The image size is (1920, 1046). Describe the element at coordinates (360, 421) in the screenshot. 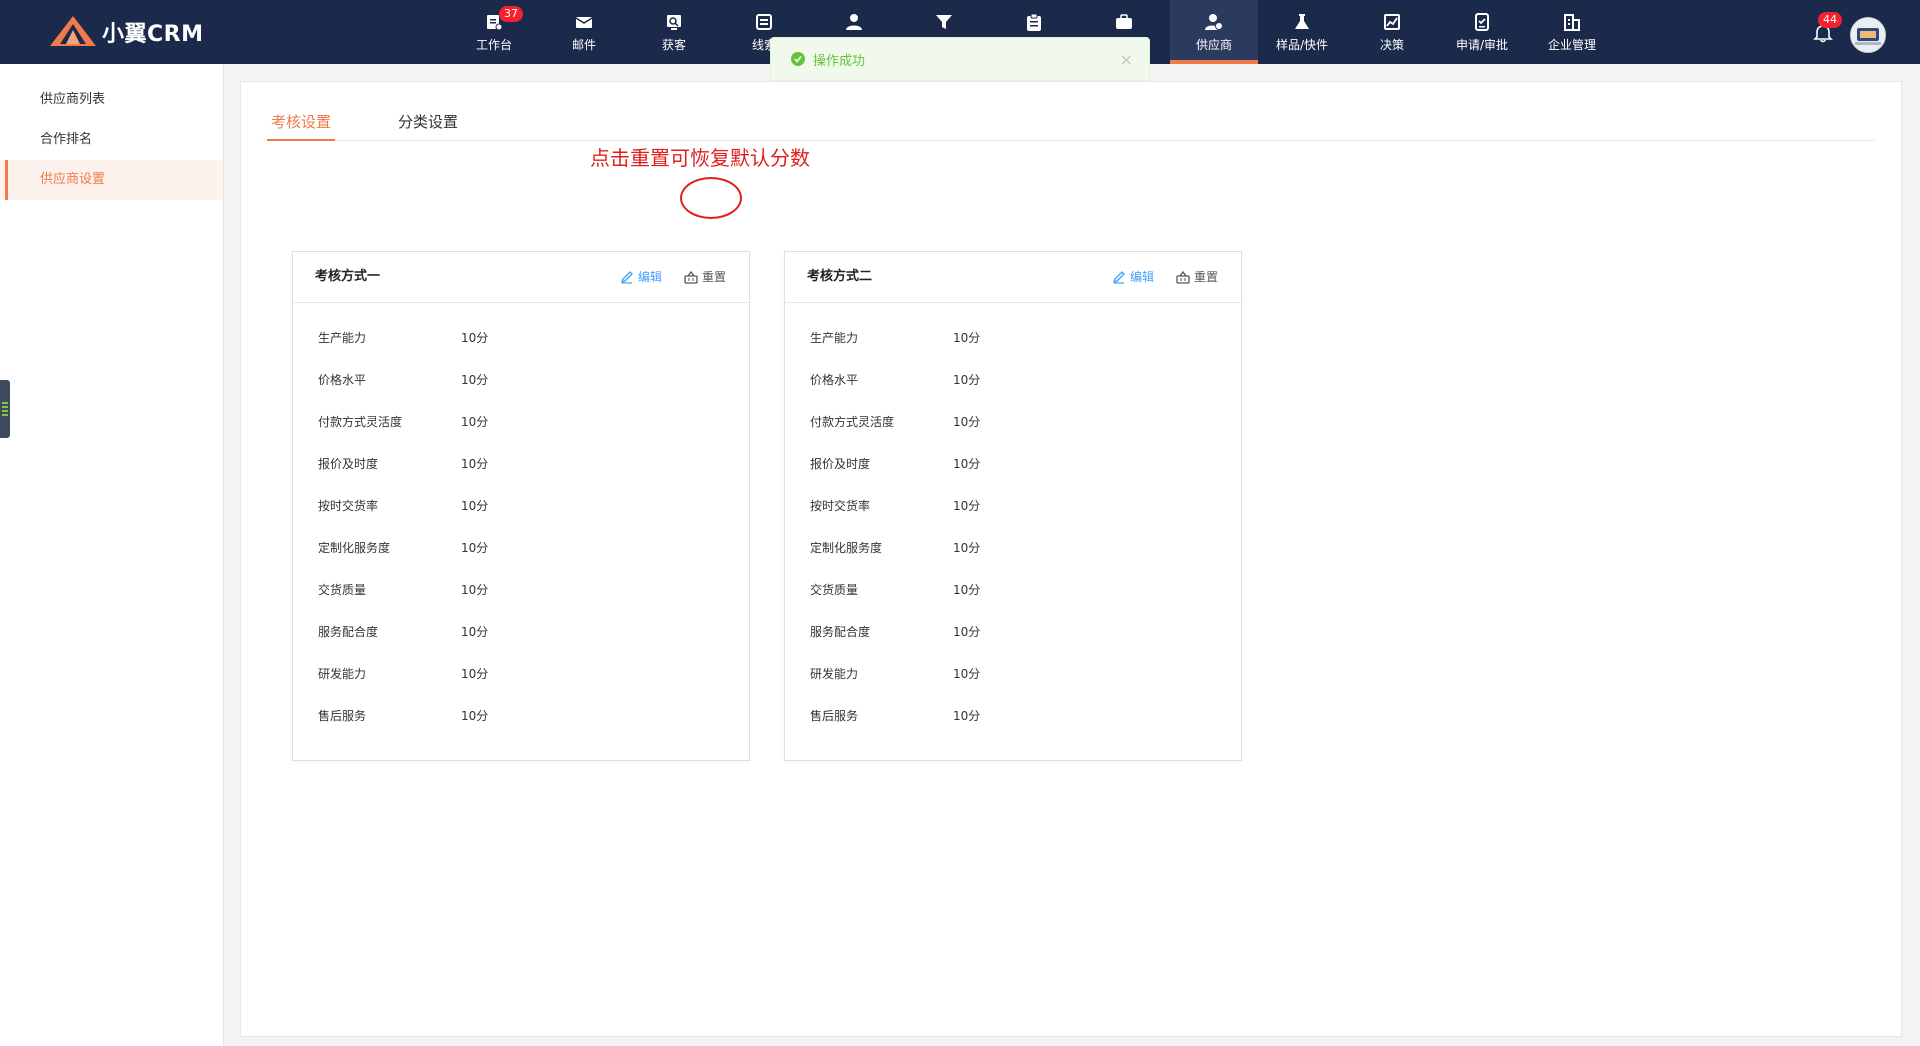

I see `criterion-name: 付款方式灵活度` at that location.